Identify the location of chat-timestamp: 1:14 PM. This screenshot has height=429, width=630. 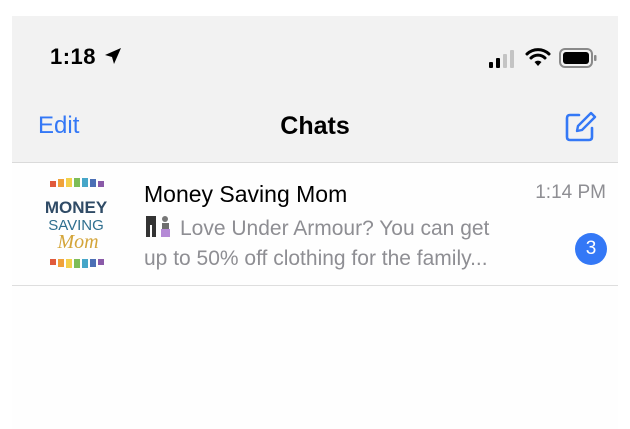
(570, 192).